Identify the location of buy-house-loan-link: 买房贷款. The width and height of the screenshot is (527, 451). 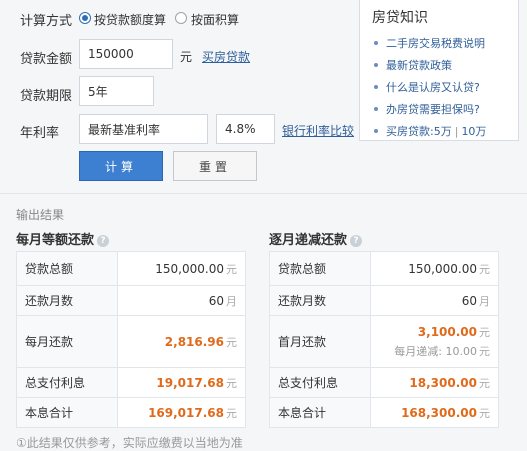
(226, 56).